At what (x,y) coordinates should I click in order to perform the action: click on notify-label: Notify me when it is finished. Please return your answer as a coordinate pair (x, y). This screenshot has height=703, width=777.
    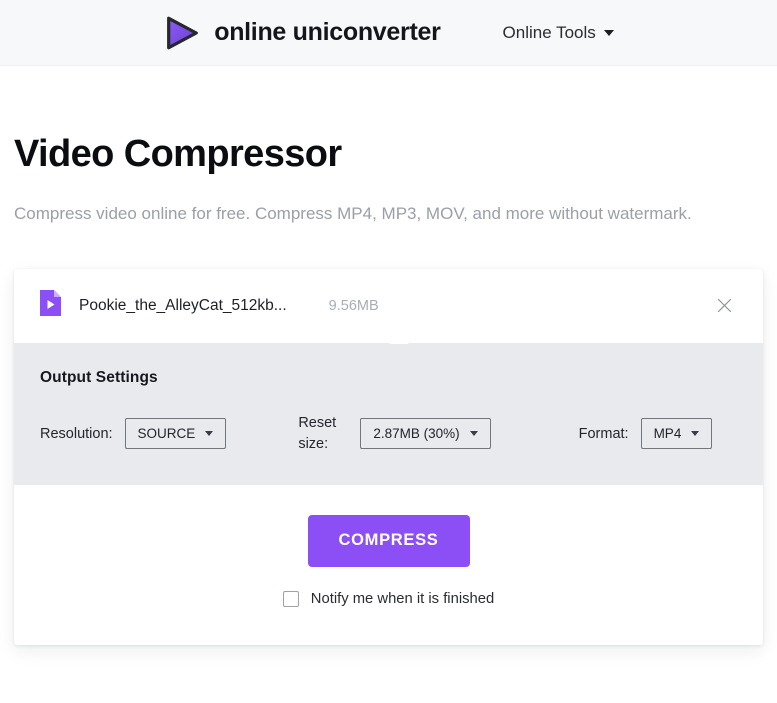
    Looking at the image, I should click on (402, 598).